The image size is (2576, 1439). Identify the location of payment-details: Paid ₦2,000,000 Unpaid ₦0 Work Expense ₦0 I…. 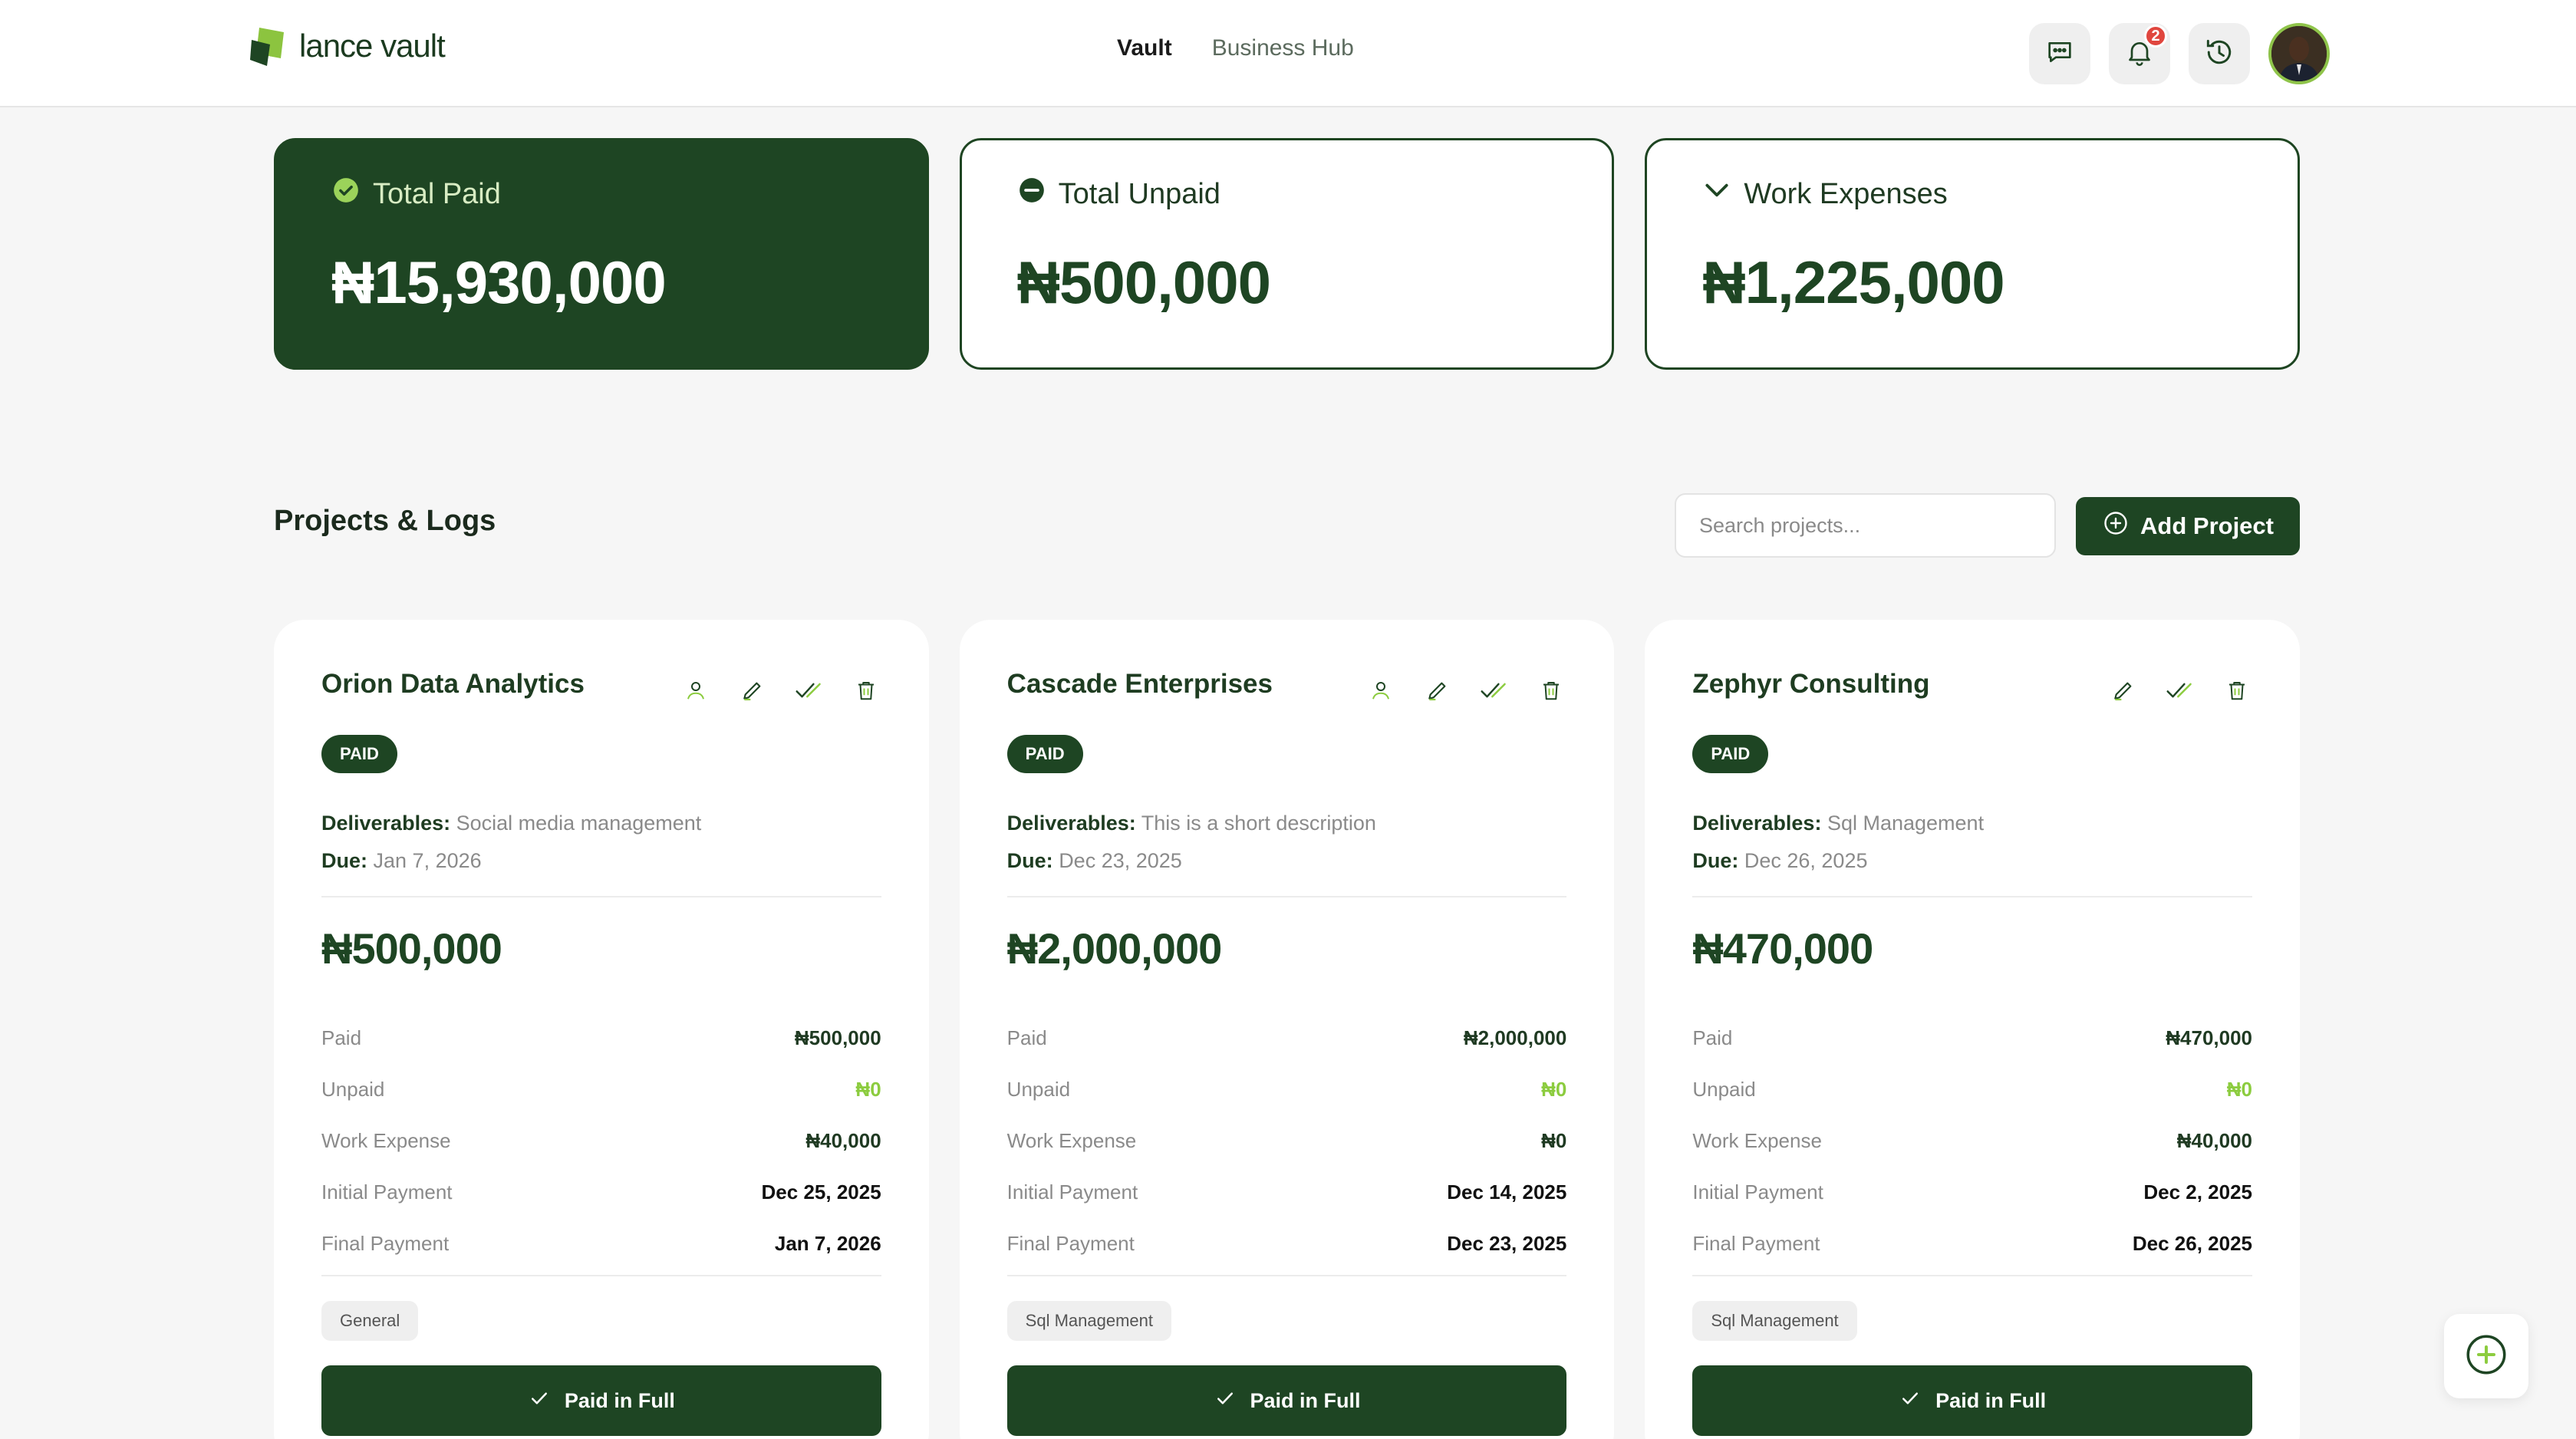
(1287, 1141).